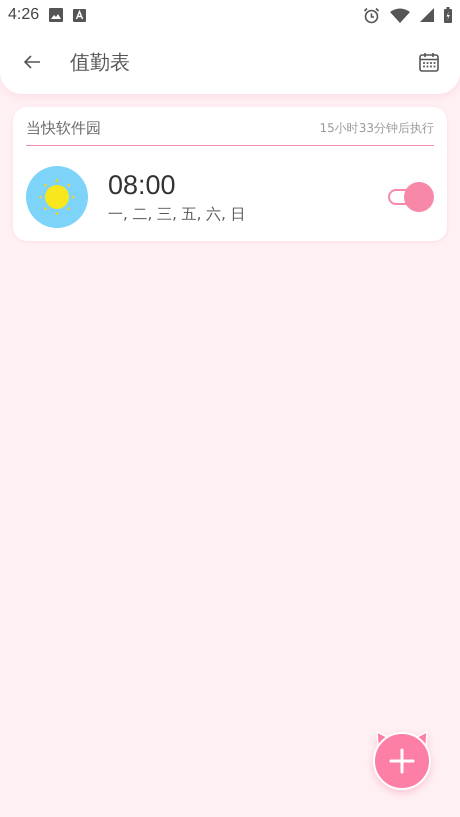 The width and height of the screenshot is (460, 817). What do you see at coordinates (56, 15) in the screenshot?
I see `image-icon` at bounding box center [56, 15].